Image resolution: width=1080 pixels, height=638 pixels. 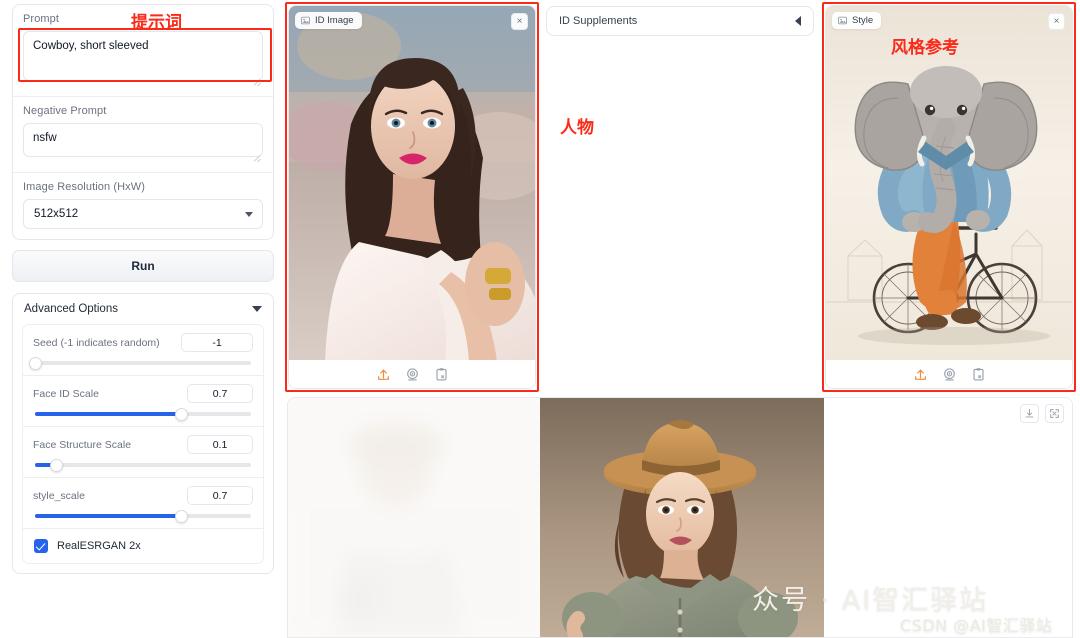 I want to click on chevron-left-icon, so click(x=798, y=21).